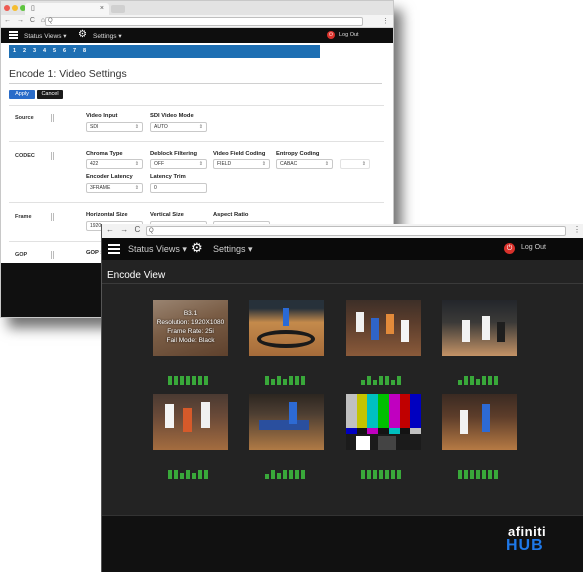 The width and height of the screenshot is (583, 572). What do you see at coordinates (342, 249) in the screenshot?
I see `app-navbar: Status Views ▾ ⚙ Settings ▾ ⏻ Log Out` at bounding box center [342, 249].